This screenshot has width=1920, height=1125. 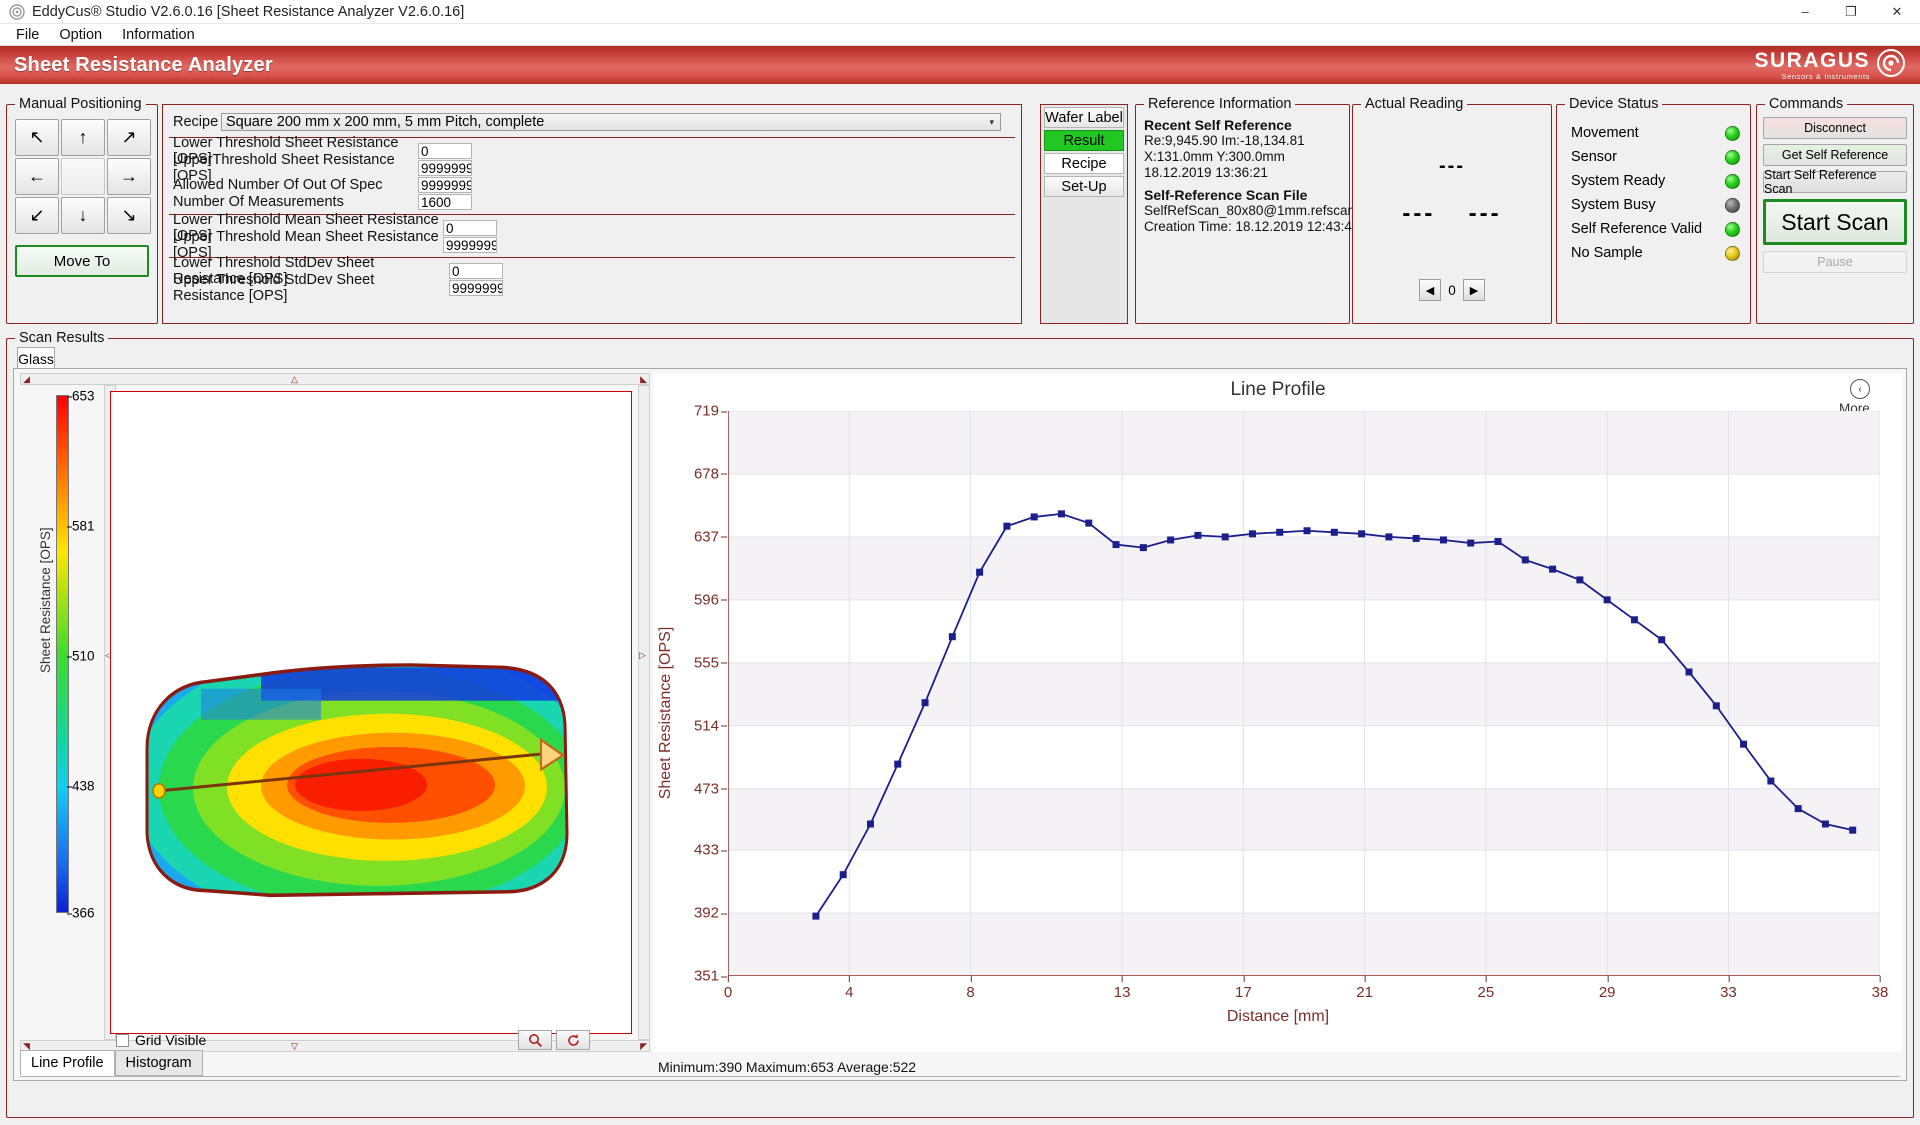 What do you see at coordinates (476, 270) in the screenshot?
I see `lower-threshold-stddev-input: 0` at bounding box center [476, 270].